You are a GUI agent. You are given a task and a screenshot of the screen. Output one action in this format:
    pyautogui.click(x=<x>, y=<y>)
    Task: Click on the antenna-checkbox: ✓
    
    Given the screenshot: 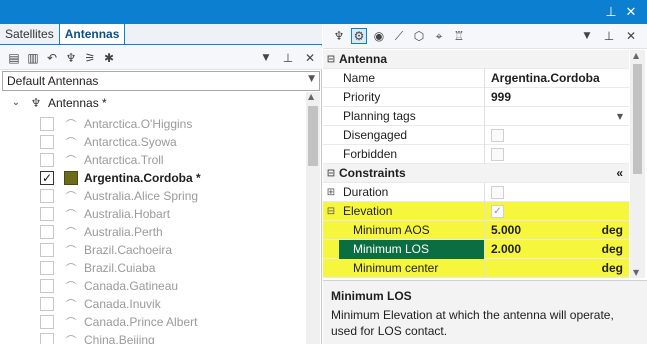 What is the action you would take?
    pyautogui.click(x=47, y=177)
    